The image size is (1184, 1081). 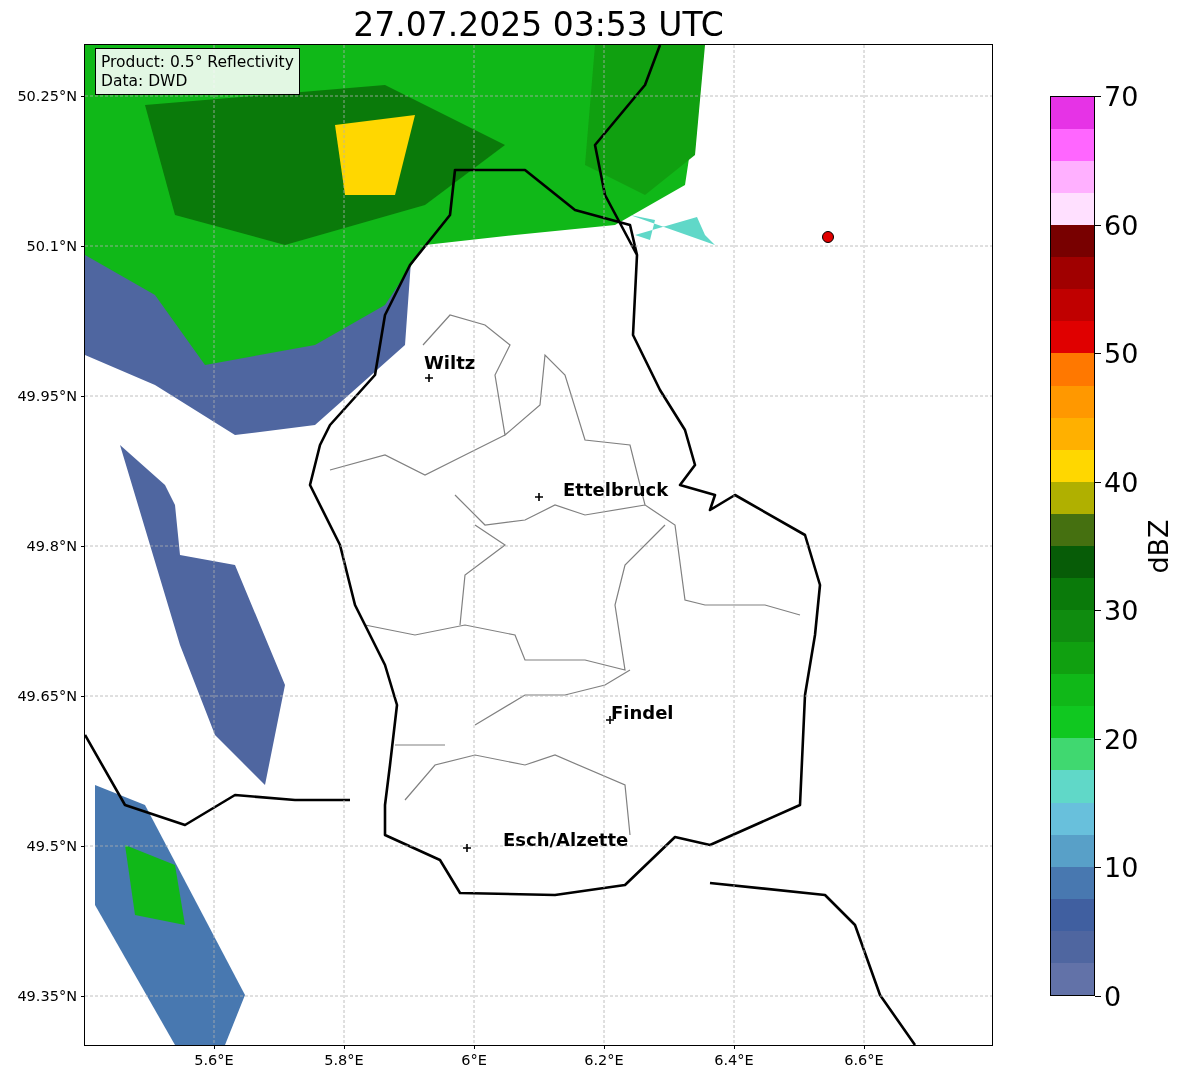 What do you see at coordinates (344, 1060) in the screenshot?
I see `tick-label: 5.8°E` at bounding box center [344, 1060].